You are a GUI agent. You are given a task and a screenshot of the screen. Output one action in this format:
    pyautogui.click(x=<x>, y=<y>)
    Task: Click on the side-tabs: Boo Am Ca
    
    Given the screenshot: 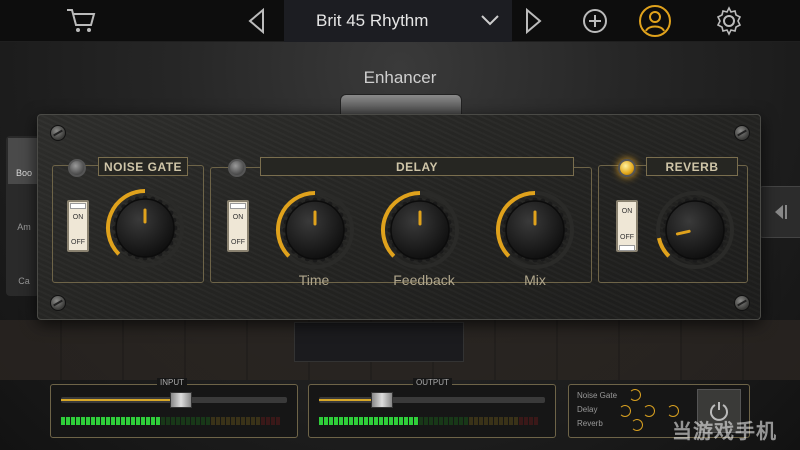 What is the action you would take?
    pyautogui.click(x=23, y=216)
    